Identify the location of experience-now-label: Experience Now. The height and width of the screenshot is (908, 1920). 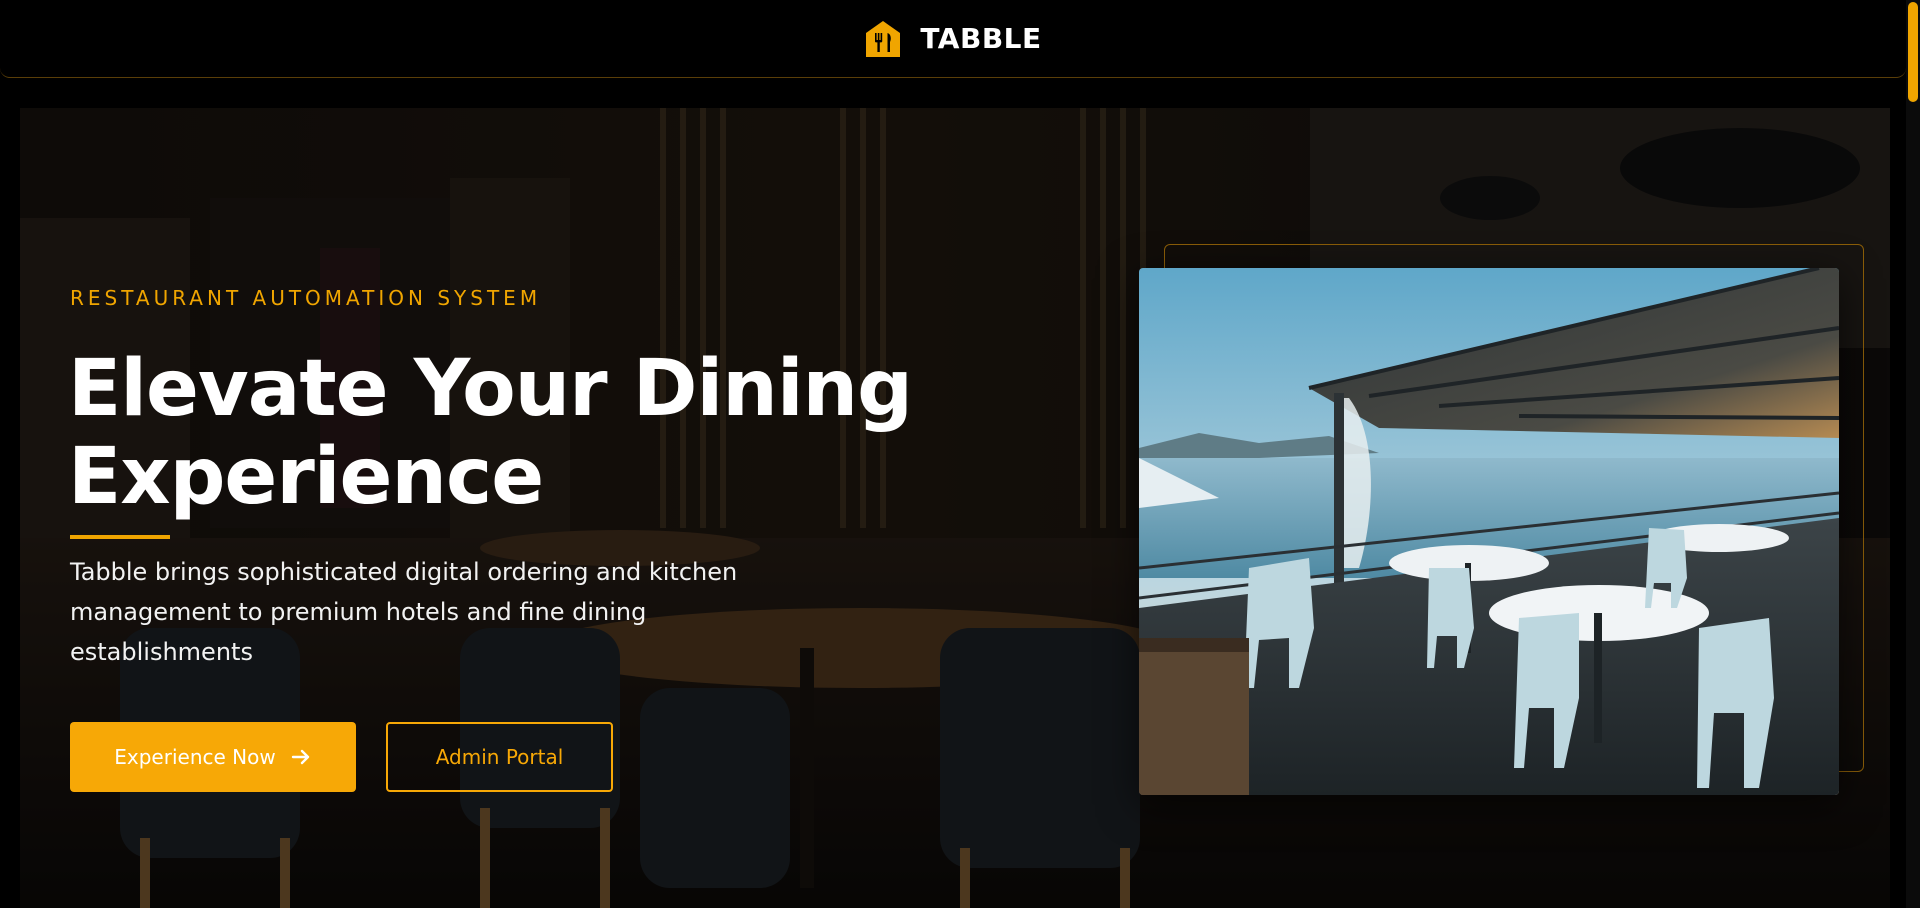
(195, 757).